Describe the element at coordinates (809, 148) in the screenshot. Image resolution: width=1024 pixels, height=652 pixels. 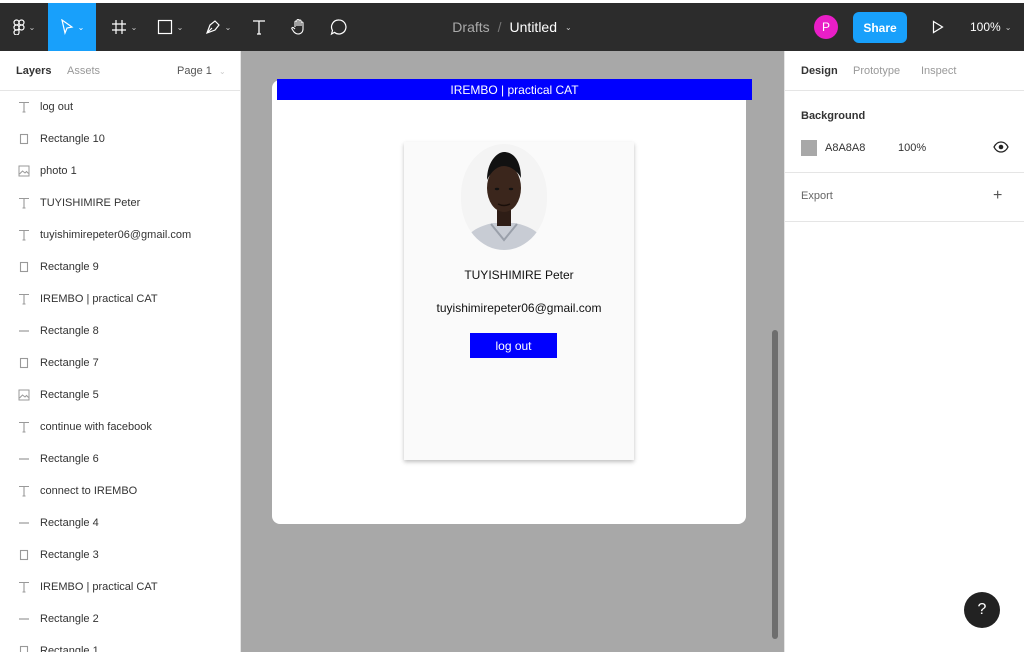
I see `background-color-swatch` at that location.